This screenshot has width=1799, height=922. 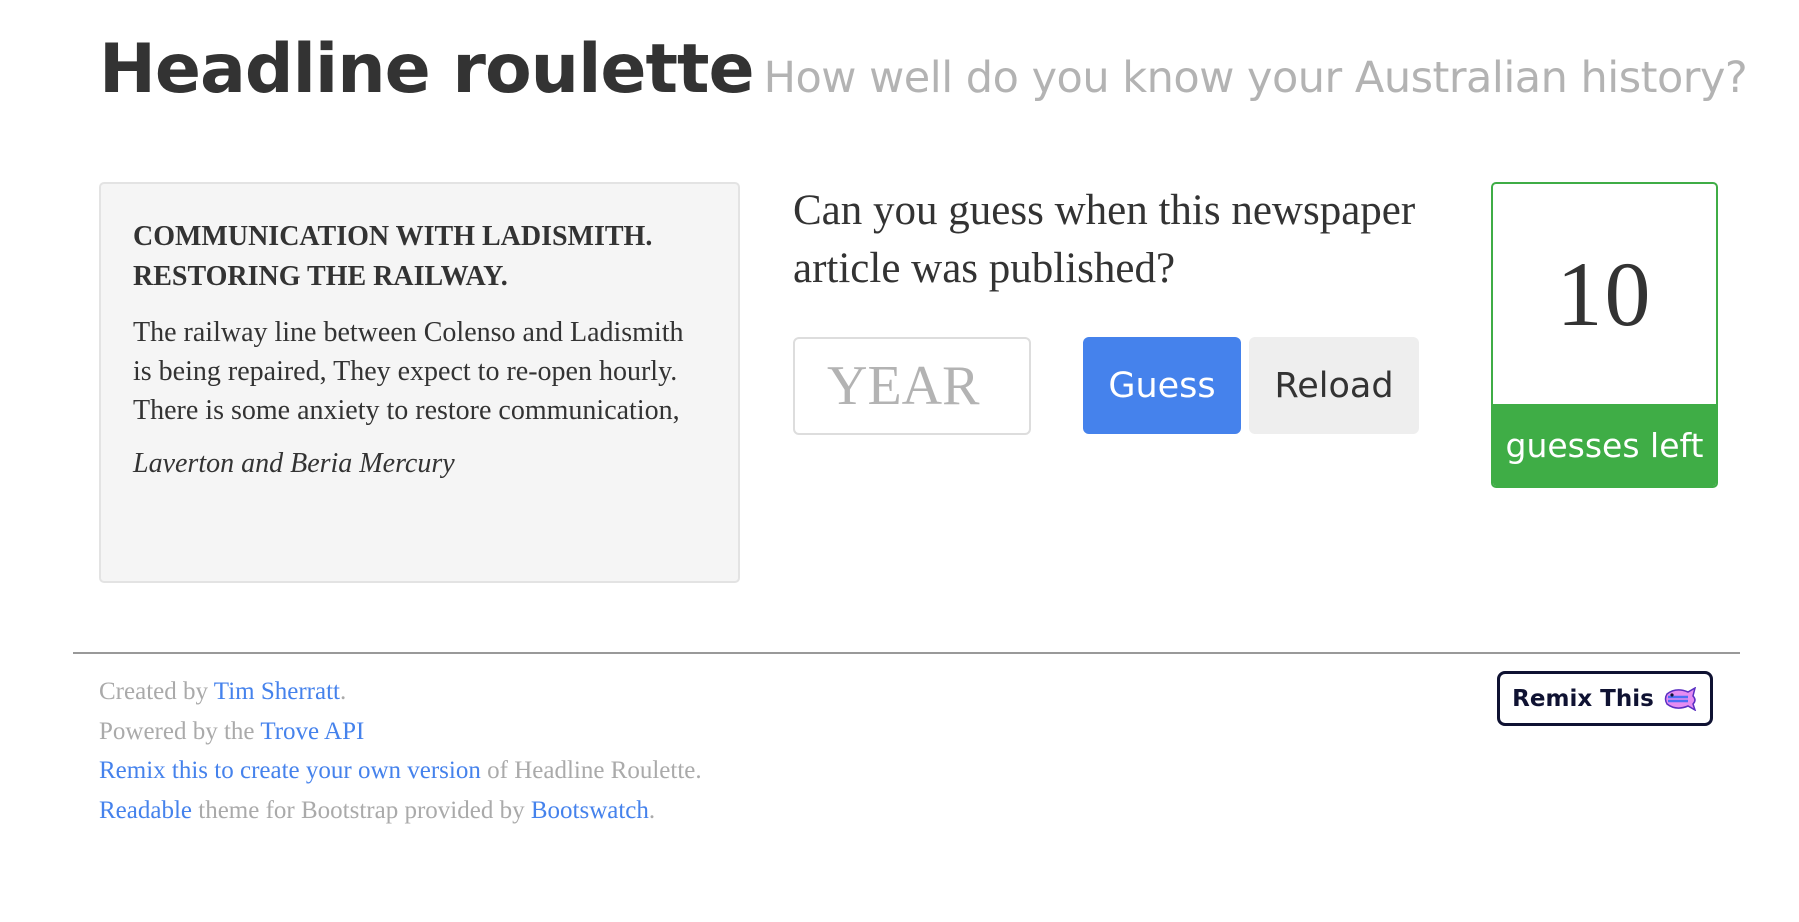 What do you see at coordinates (277, 691) in the screenshot?
I see `author-link: Tim Sherratt` at bounding box center [277, 691].